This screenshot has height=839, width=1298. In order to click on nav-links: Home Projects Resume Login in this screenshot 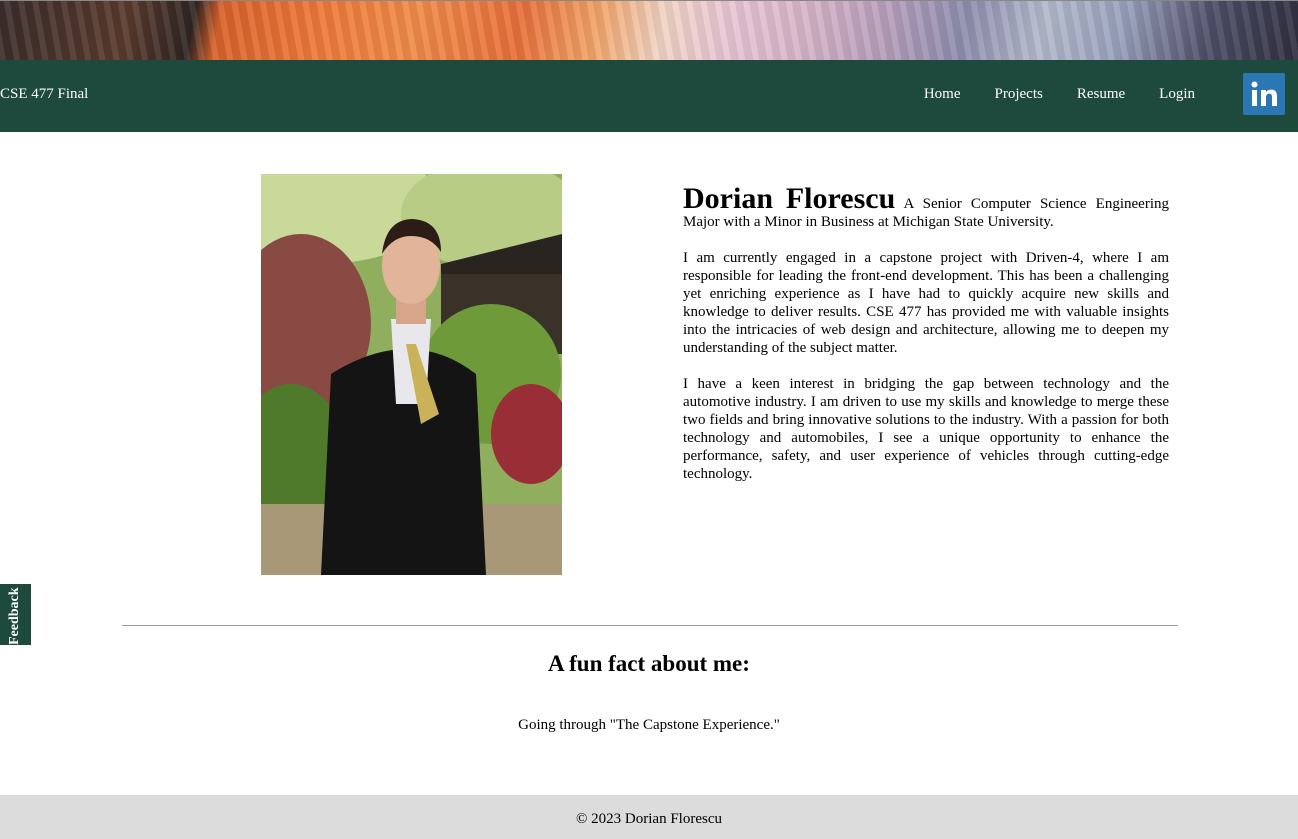, I will do `click(1058, 94)`.